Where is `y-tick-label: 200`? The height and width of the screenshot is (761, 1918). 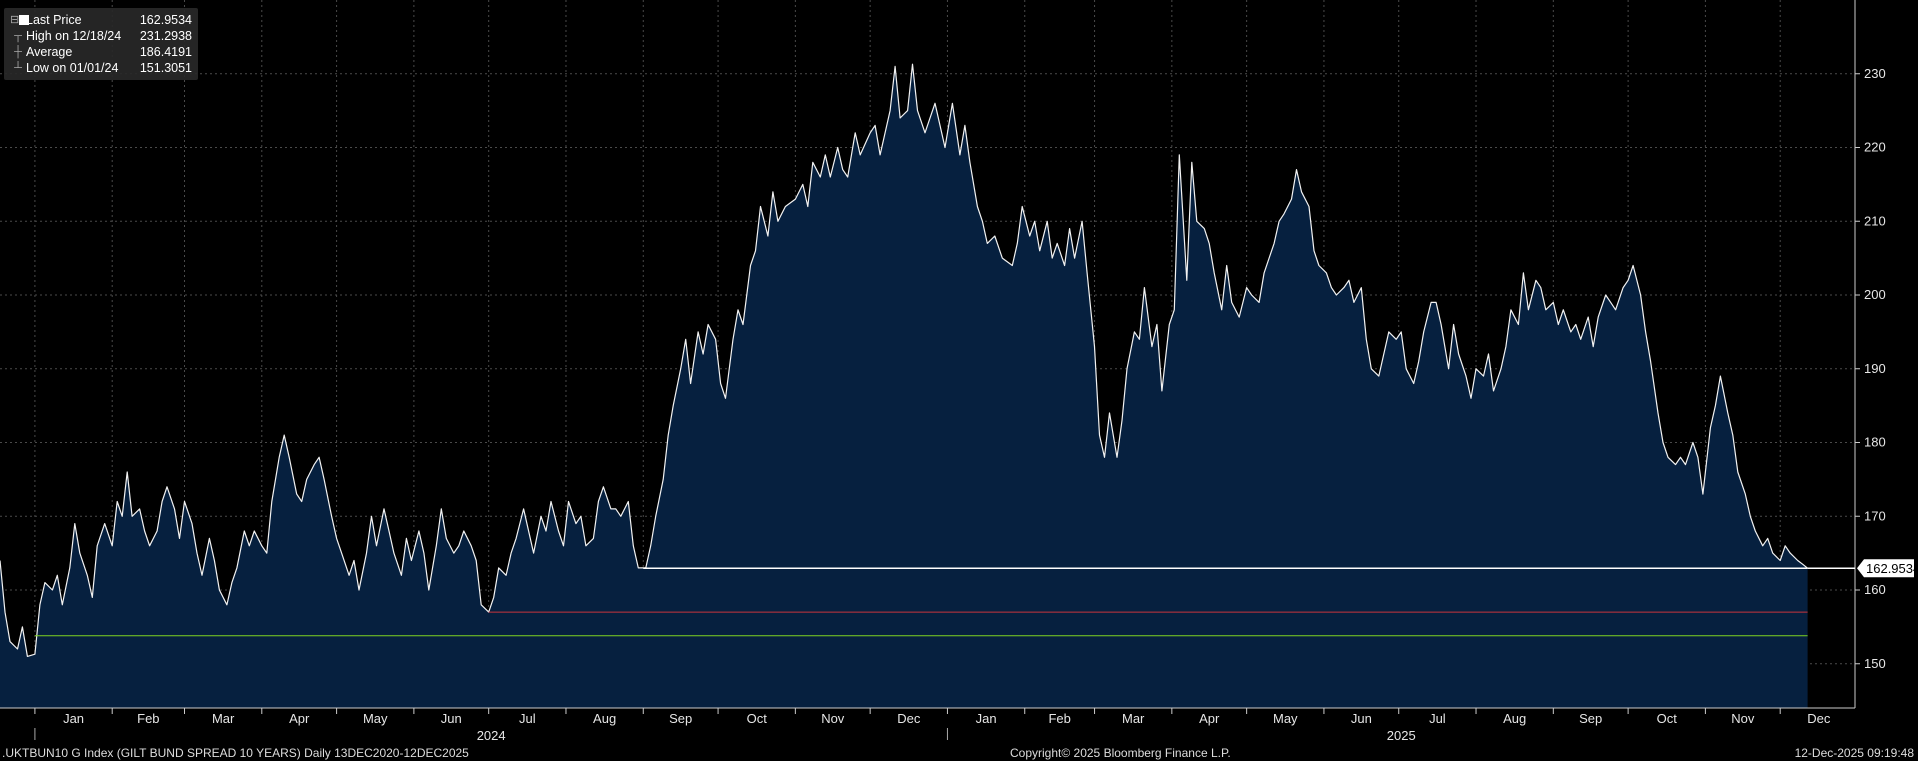 y-tick-label: 200 is located at coordinates (1875, 294).